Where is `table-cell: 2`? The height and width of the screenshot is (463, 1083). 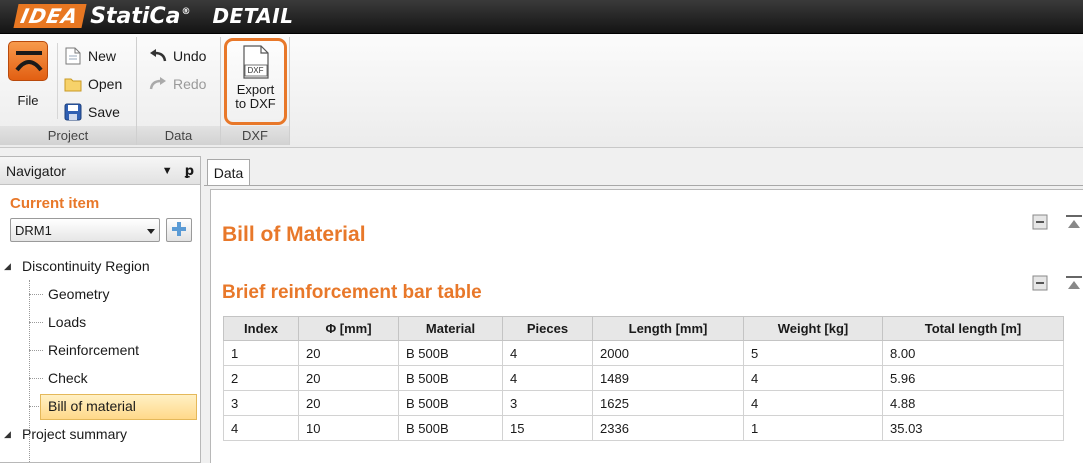
table-cell: 2 is located at coordinates (261, 378).